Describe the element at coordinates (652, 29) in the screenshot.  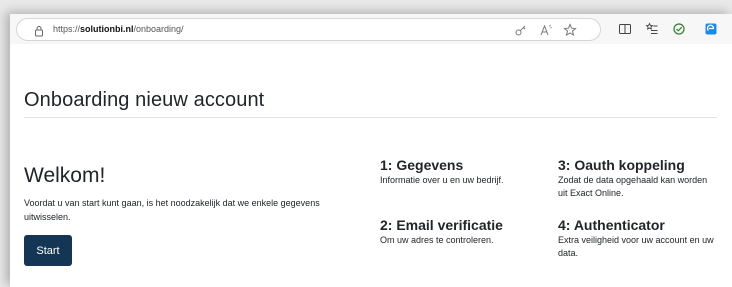
I see `favorites-list-icon` at that location.